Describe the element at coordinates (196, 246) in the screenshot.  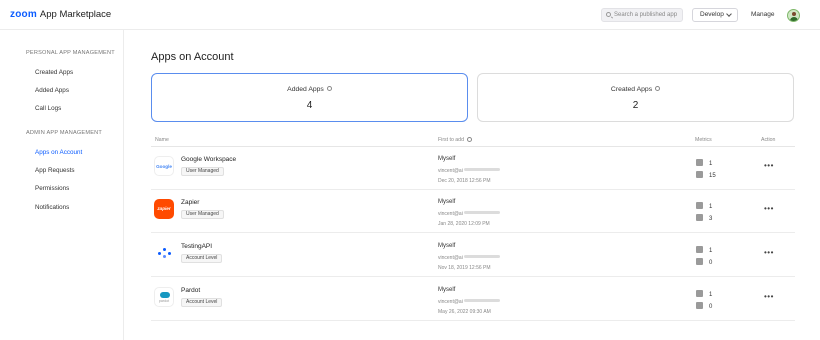
I see `app-name: TestingAPI` at that location.